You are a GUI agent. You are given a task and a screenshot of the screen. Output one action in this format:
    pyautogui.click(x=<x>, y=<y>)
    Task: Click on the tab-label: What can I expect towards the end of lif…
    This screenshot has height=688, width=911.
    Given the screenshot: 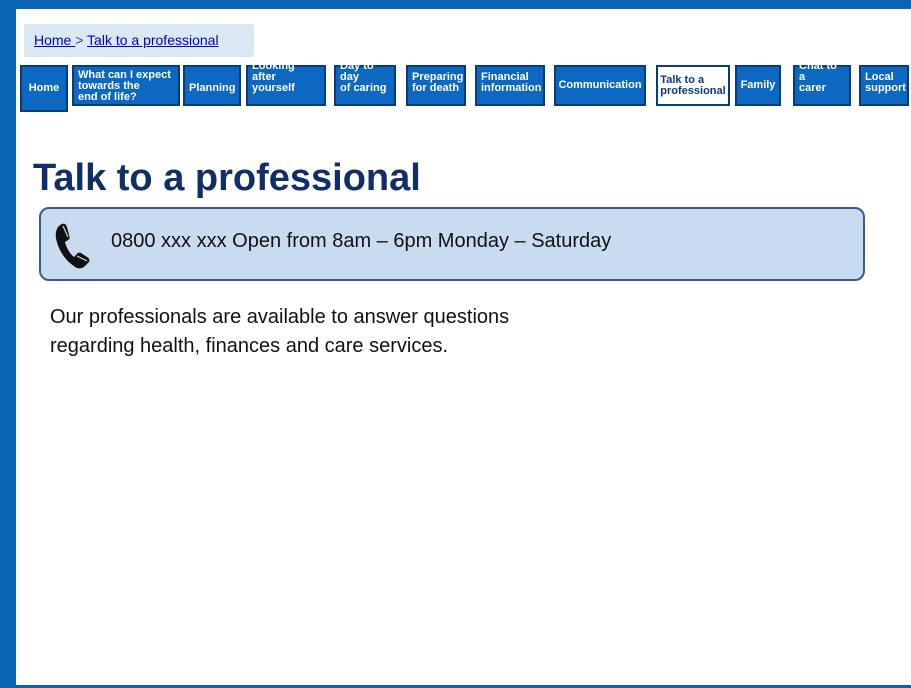 What is the action you would take?
    pyautogui.click(x=124, y=86)
    